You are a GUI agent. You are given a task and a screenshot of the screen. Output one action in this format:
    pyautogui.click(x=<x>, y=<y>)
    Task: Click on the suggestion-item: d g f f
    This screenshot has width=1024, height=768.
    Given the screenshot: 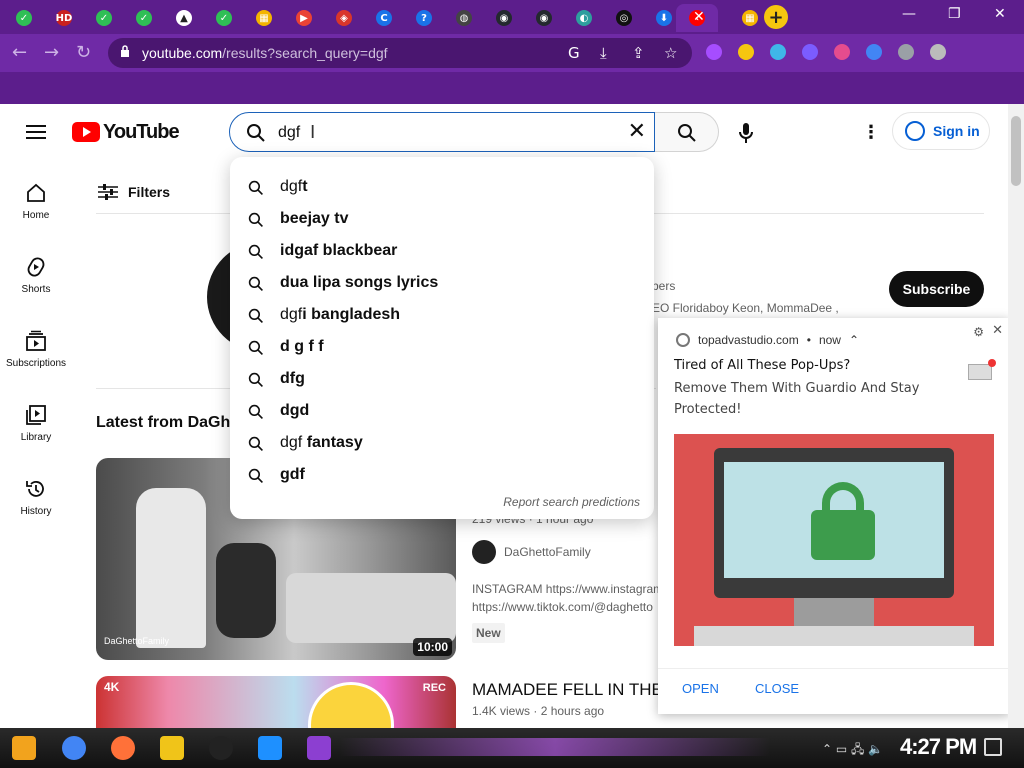 What is the action you would take?
    pyautogui.click(x=442, y=347)
    